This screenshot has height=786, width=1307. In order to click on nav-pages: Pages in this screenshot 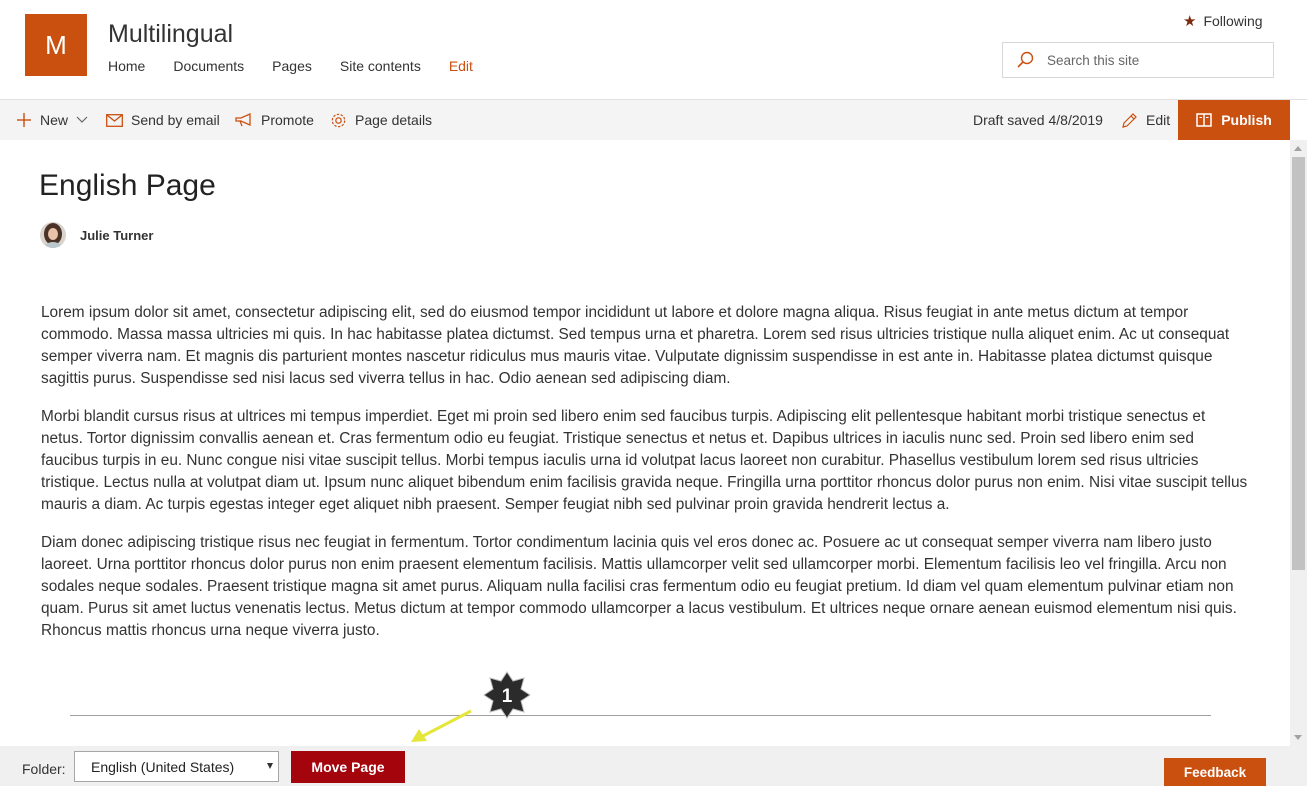, I will do `click(292, 66)`.